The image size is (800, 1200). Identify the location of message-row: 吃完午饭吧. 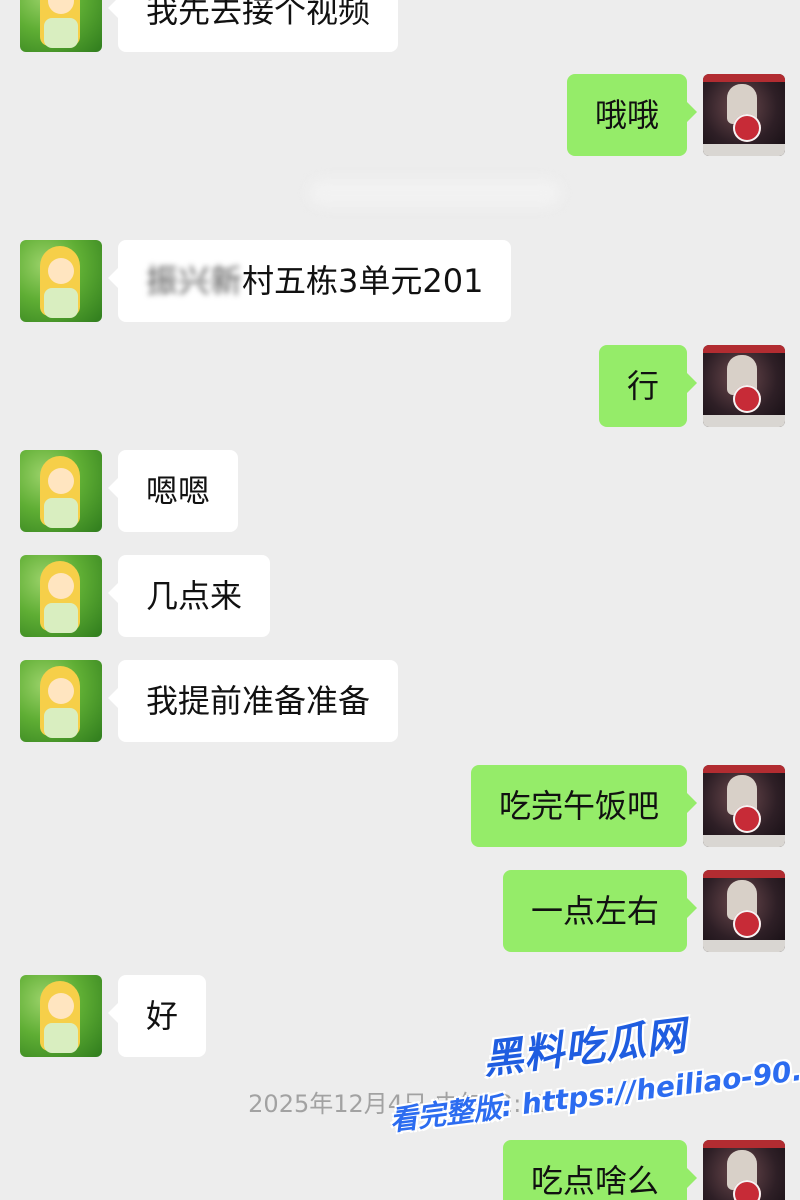
(400, 806).